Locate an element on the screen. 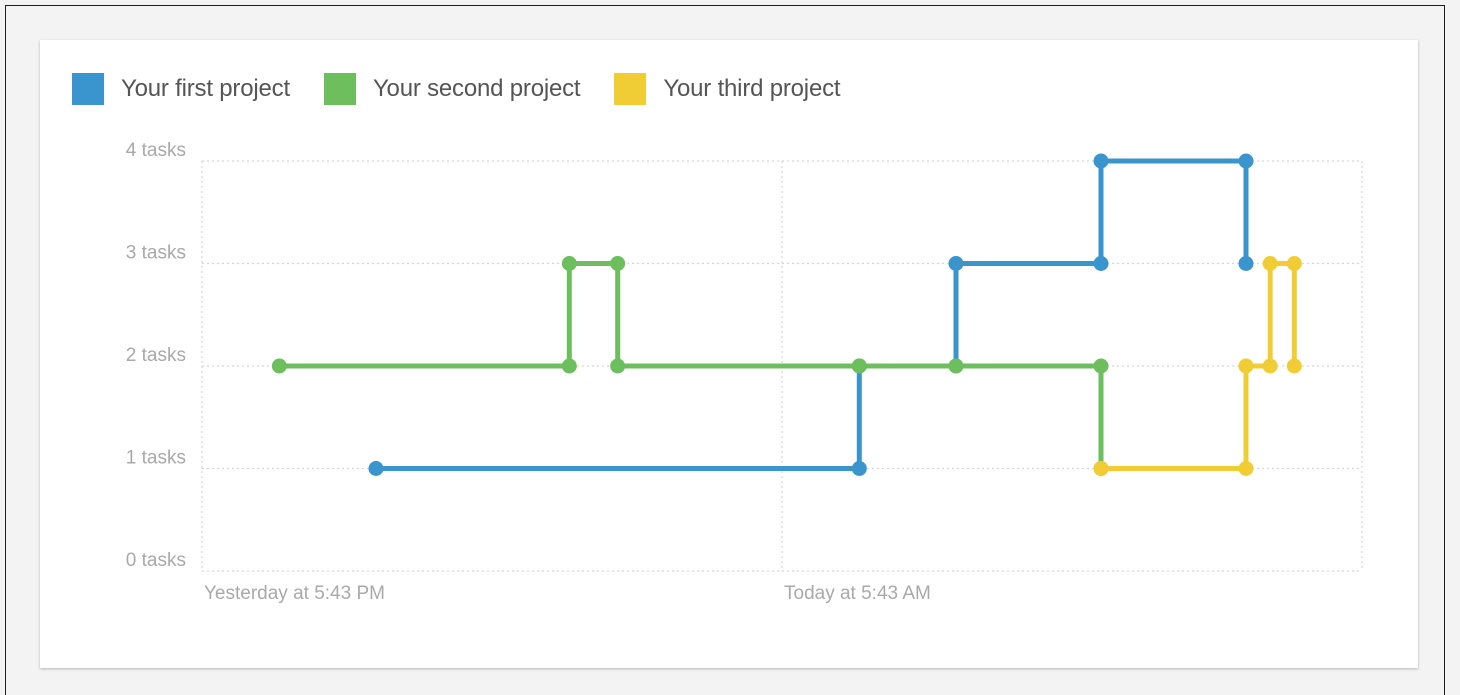 This screenshot has width=1460, height=695. y-tick-layer: 0 tasks 1 tasks 2 tasks 3 tasks 4 tasks is located at coordinates (156, 355).